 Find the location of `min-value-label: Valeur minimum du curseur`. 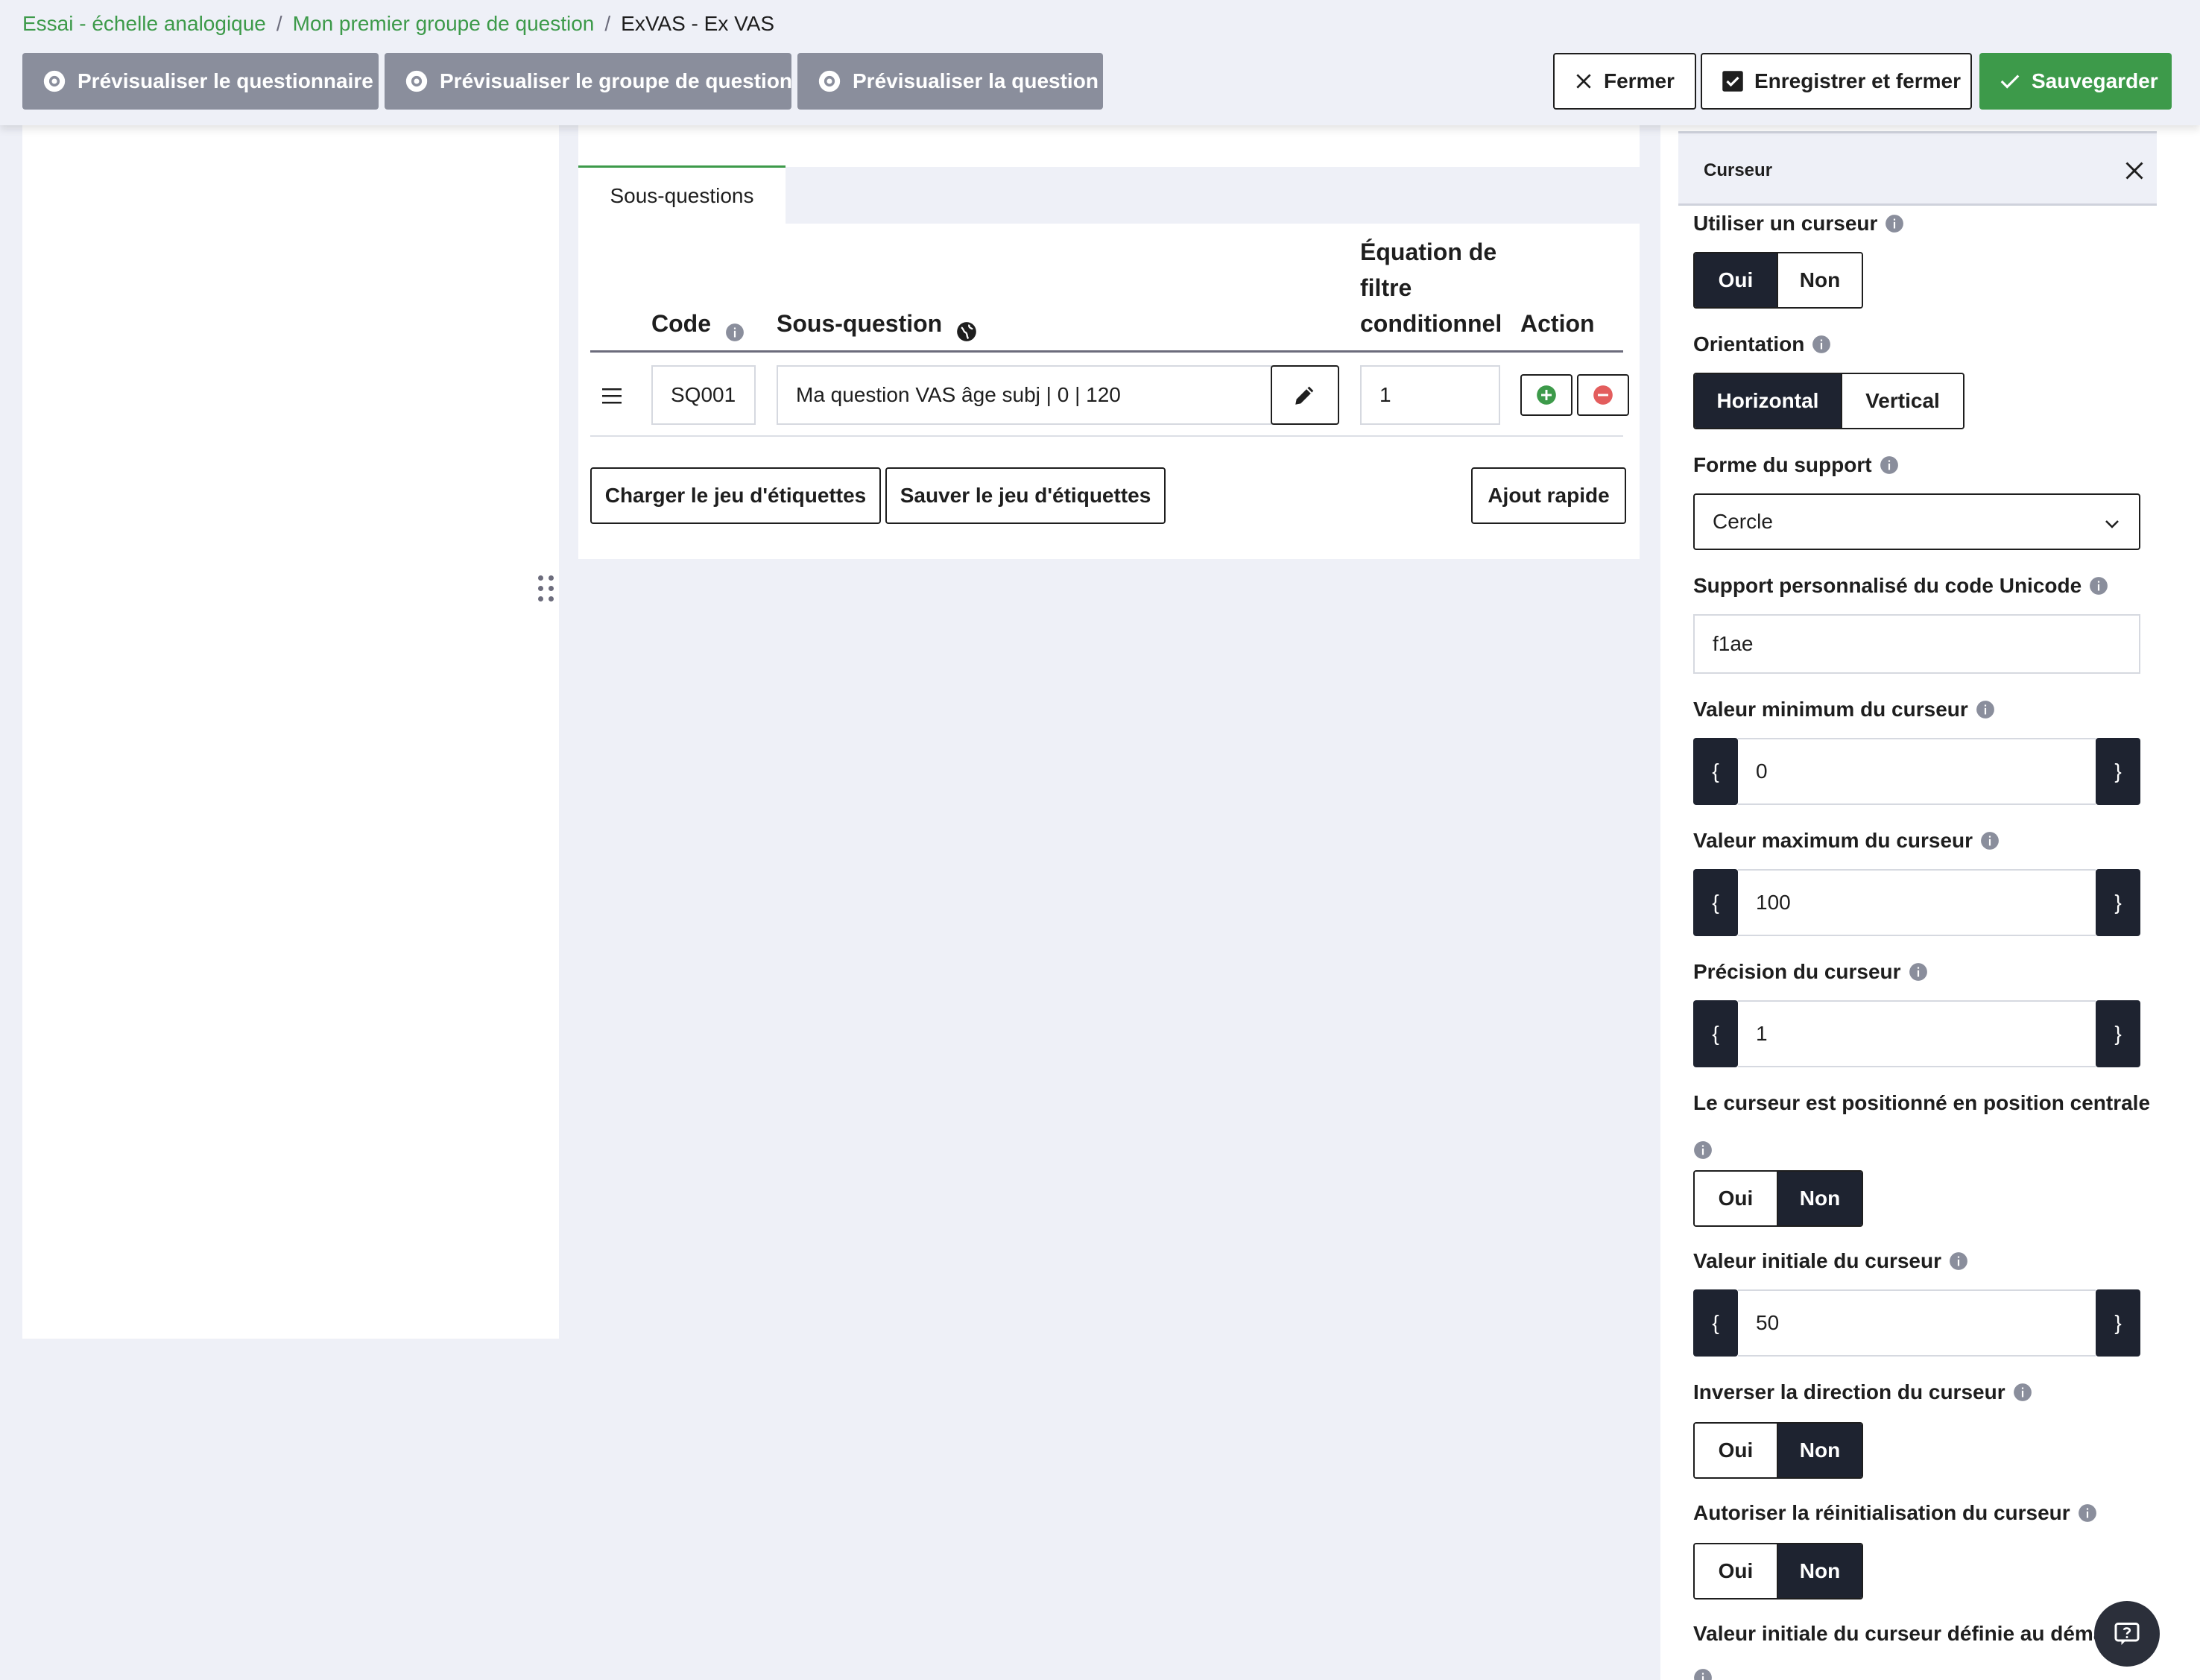

min-value-label: Valeur minimum du curseur is located at coordinates (1844, 709).